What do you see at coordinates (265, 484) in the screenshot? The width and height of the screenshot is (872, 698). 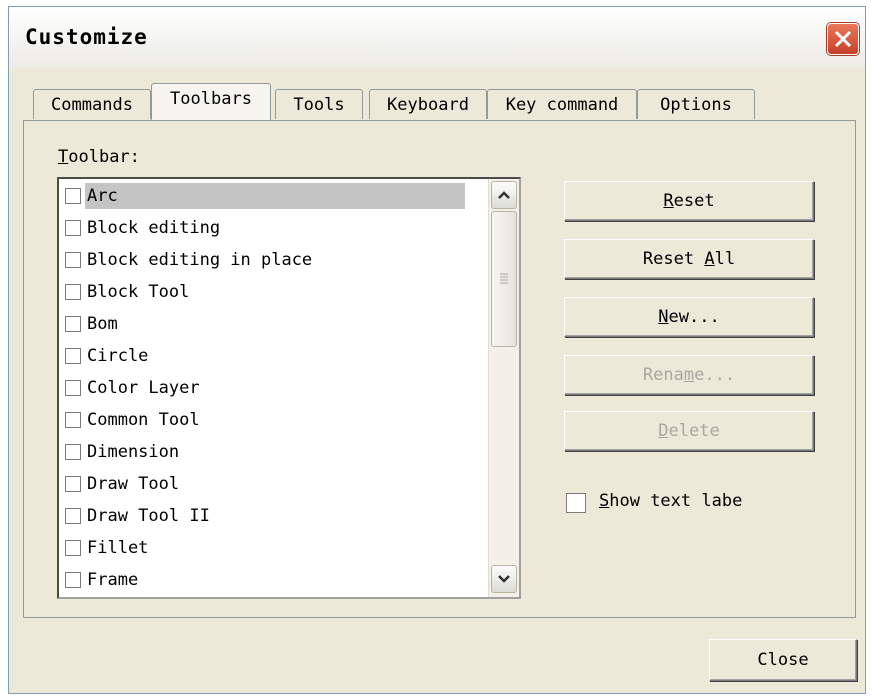 I see `list-item: Draw Tool` at bounding box center [265, 484].